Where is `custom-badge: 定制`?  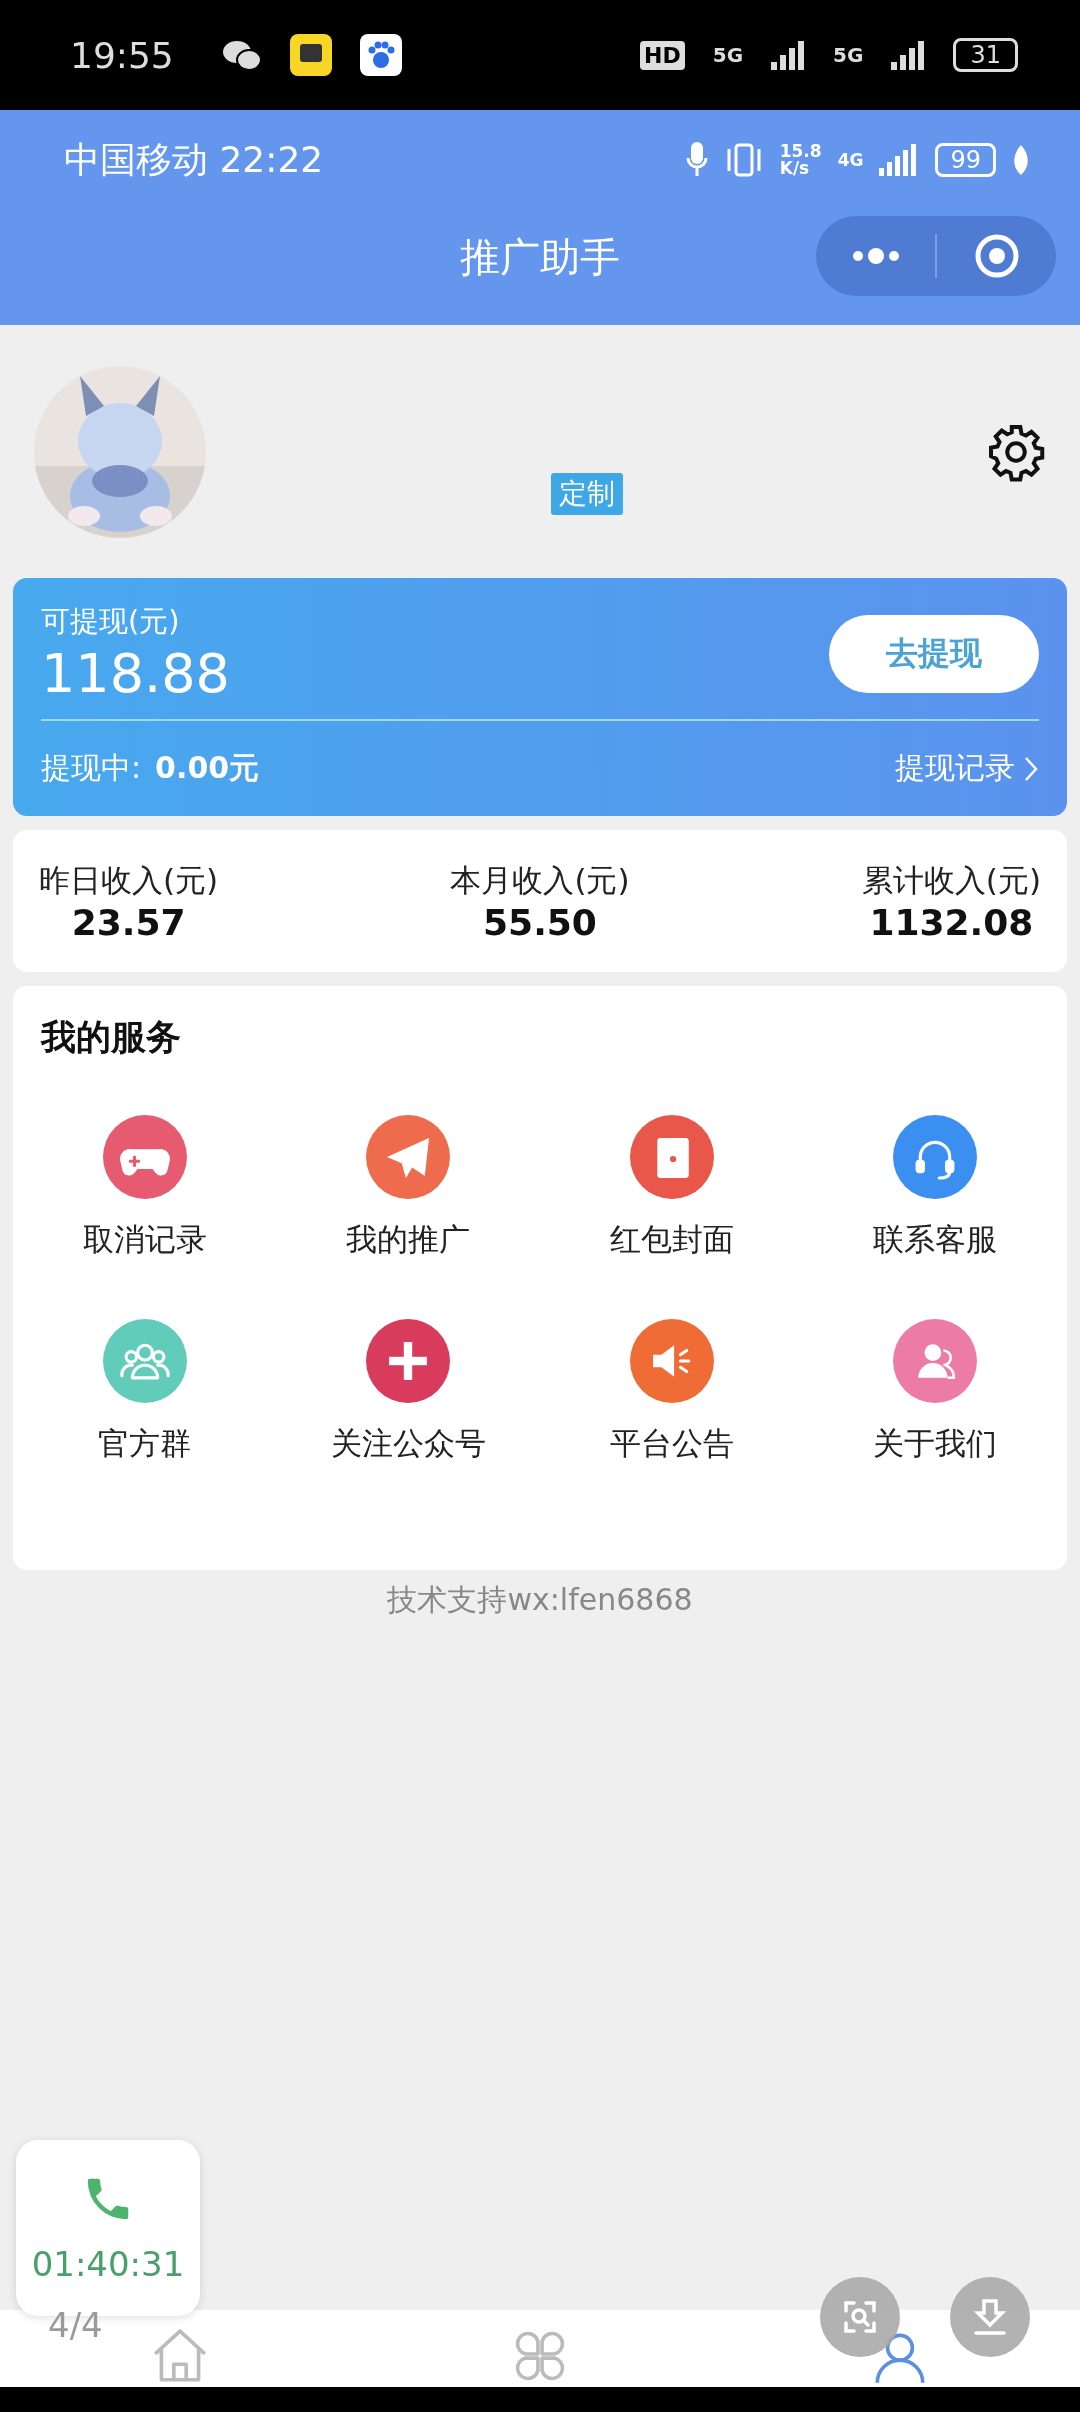
custom-badge: 定制 is located at coordinates (587, 494).